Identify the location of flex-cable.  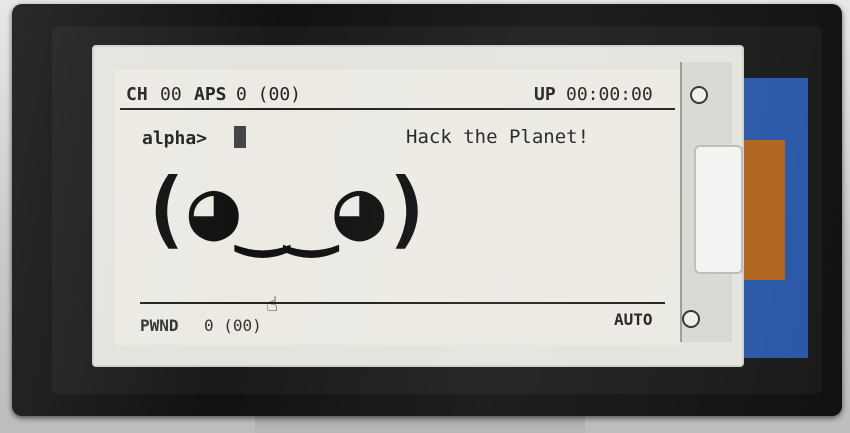
(762, 210).